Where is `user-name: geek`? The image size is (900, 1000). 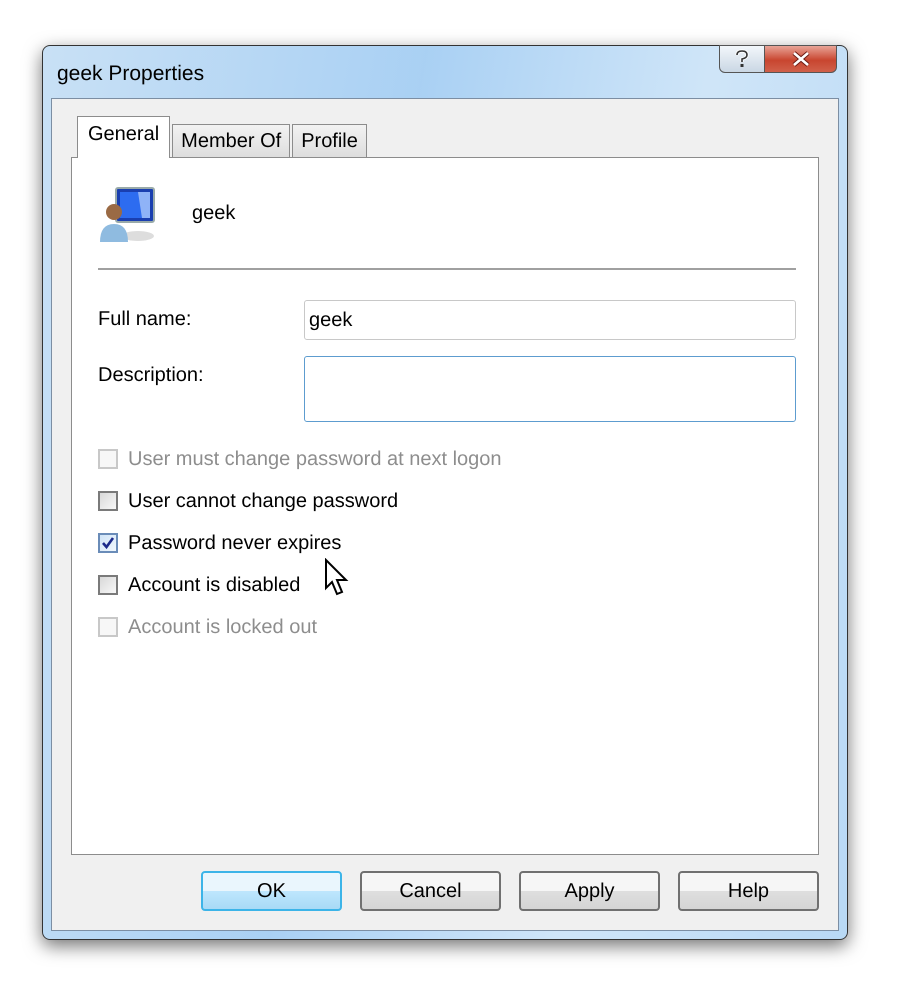 user-name: geek is located at coordinates (214, 213).